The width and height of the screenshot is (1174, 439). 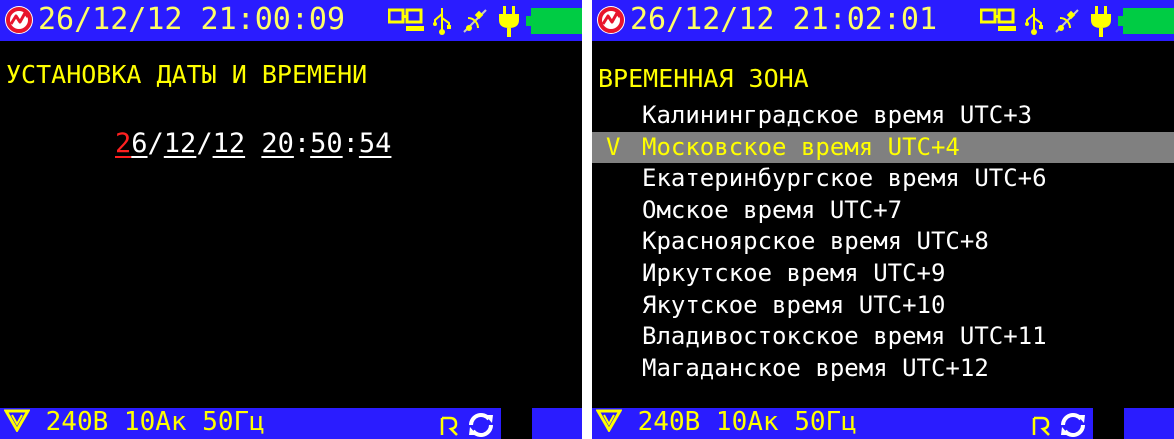 I want to click on timezone-label: Владивостокское время UTC+11, so click(x=844, y=336).